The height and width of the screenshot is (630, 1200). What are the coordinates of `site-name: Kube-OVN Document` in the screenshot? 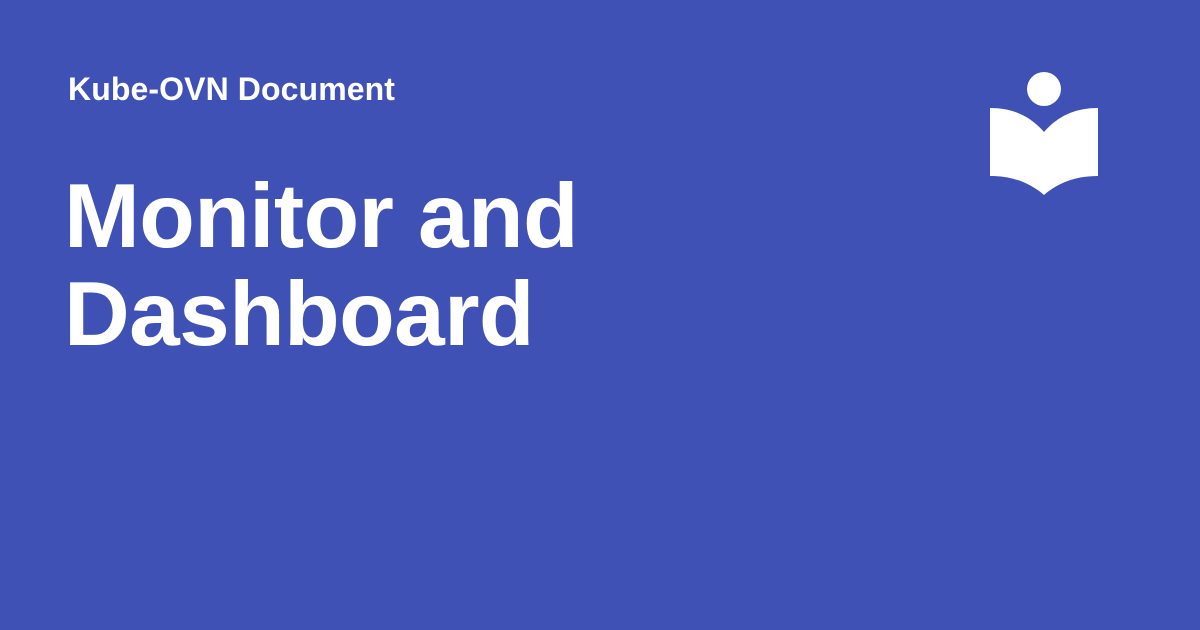 It's located at (232, 89).